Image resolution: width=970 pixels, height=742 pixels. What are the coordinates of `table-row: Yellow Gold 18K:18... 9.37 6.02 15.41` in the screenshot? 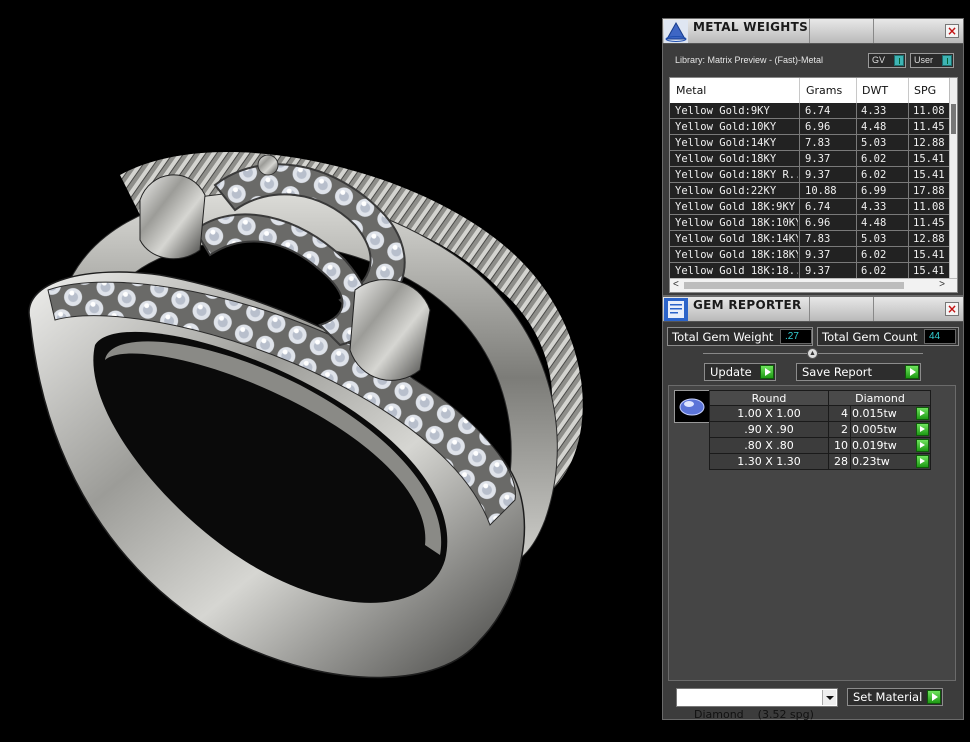 It's located at (810, 271).